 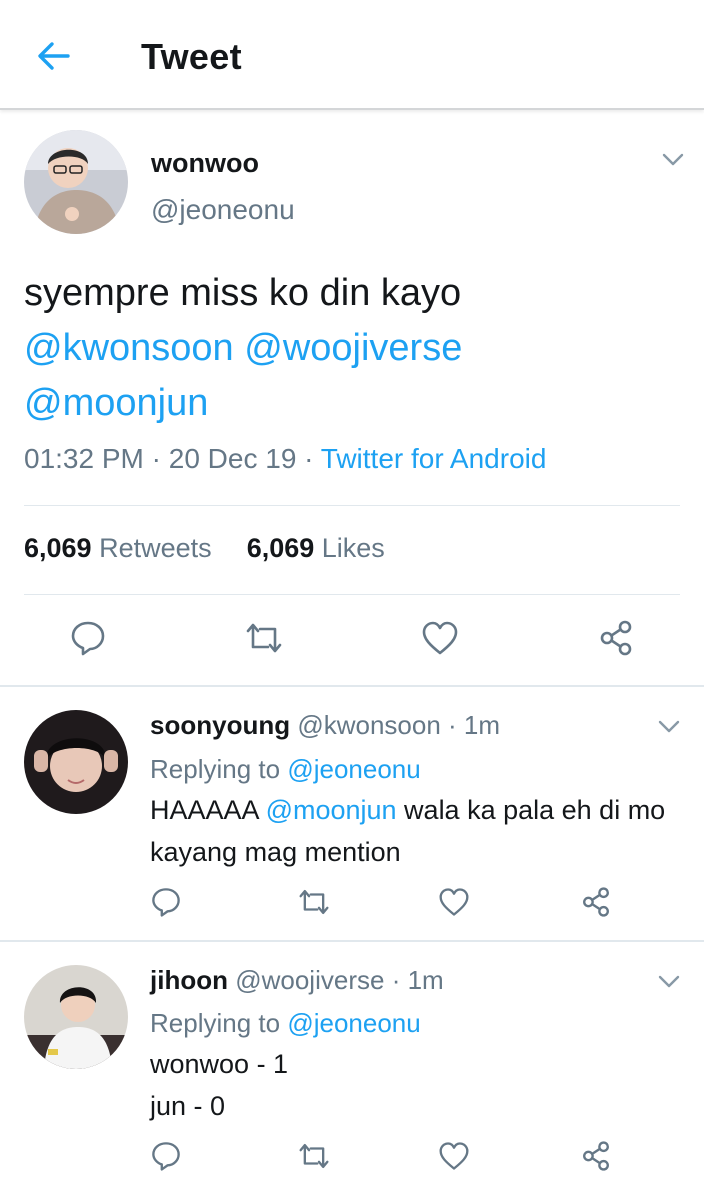 I want to click on tweet-stats: 6,069 Retweets 6,069 Likes, so click(x=204, y=548).